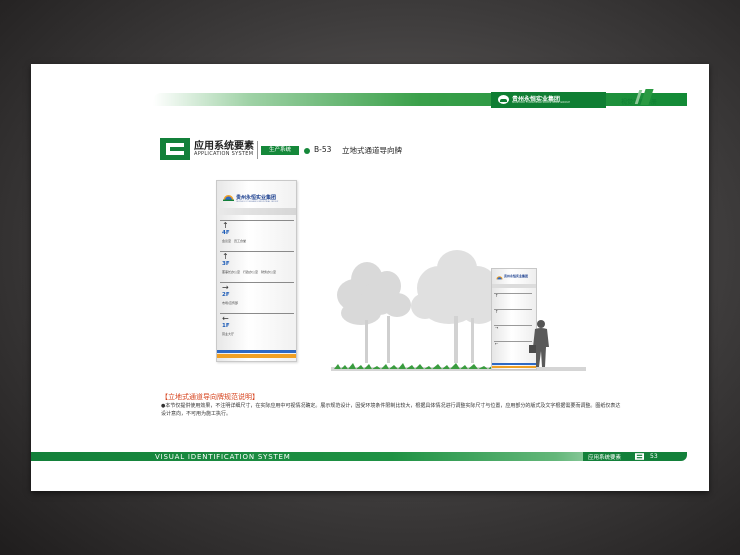  What do you see at coordinates (226, 295) in the screenshot?
I see `floor-label: 2F` at bounding box center [226, 295].